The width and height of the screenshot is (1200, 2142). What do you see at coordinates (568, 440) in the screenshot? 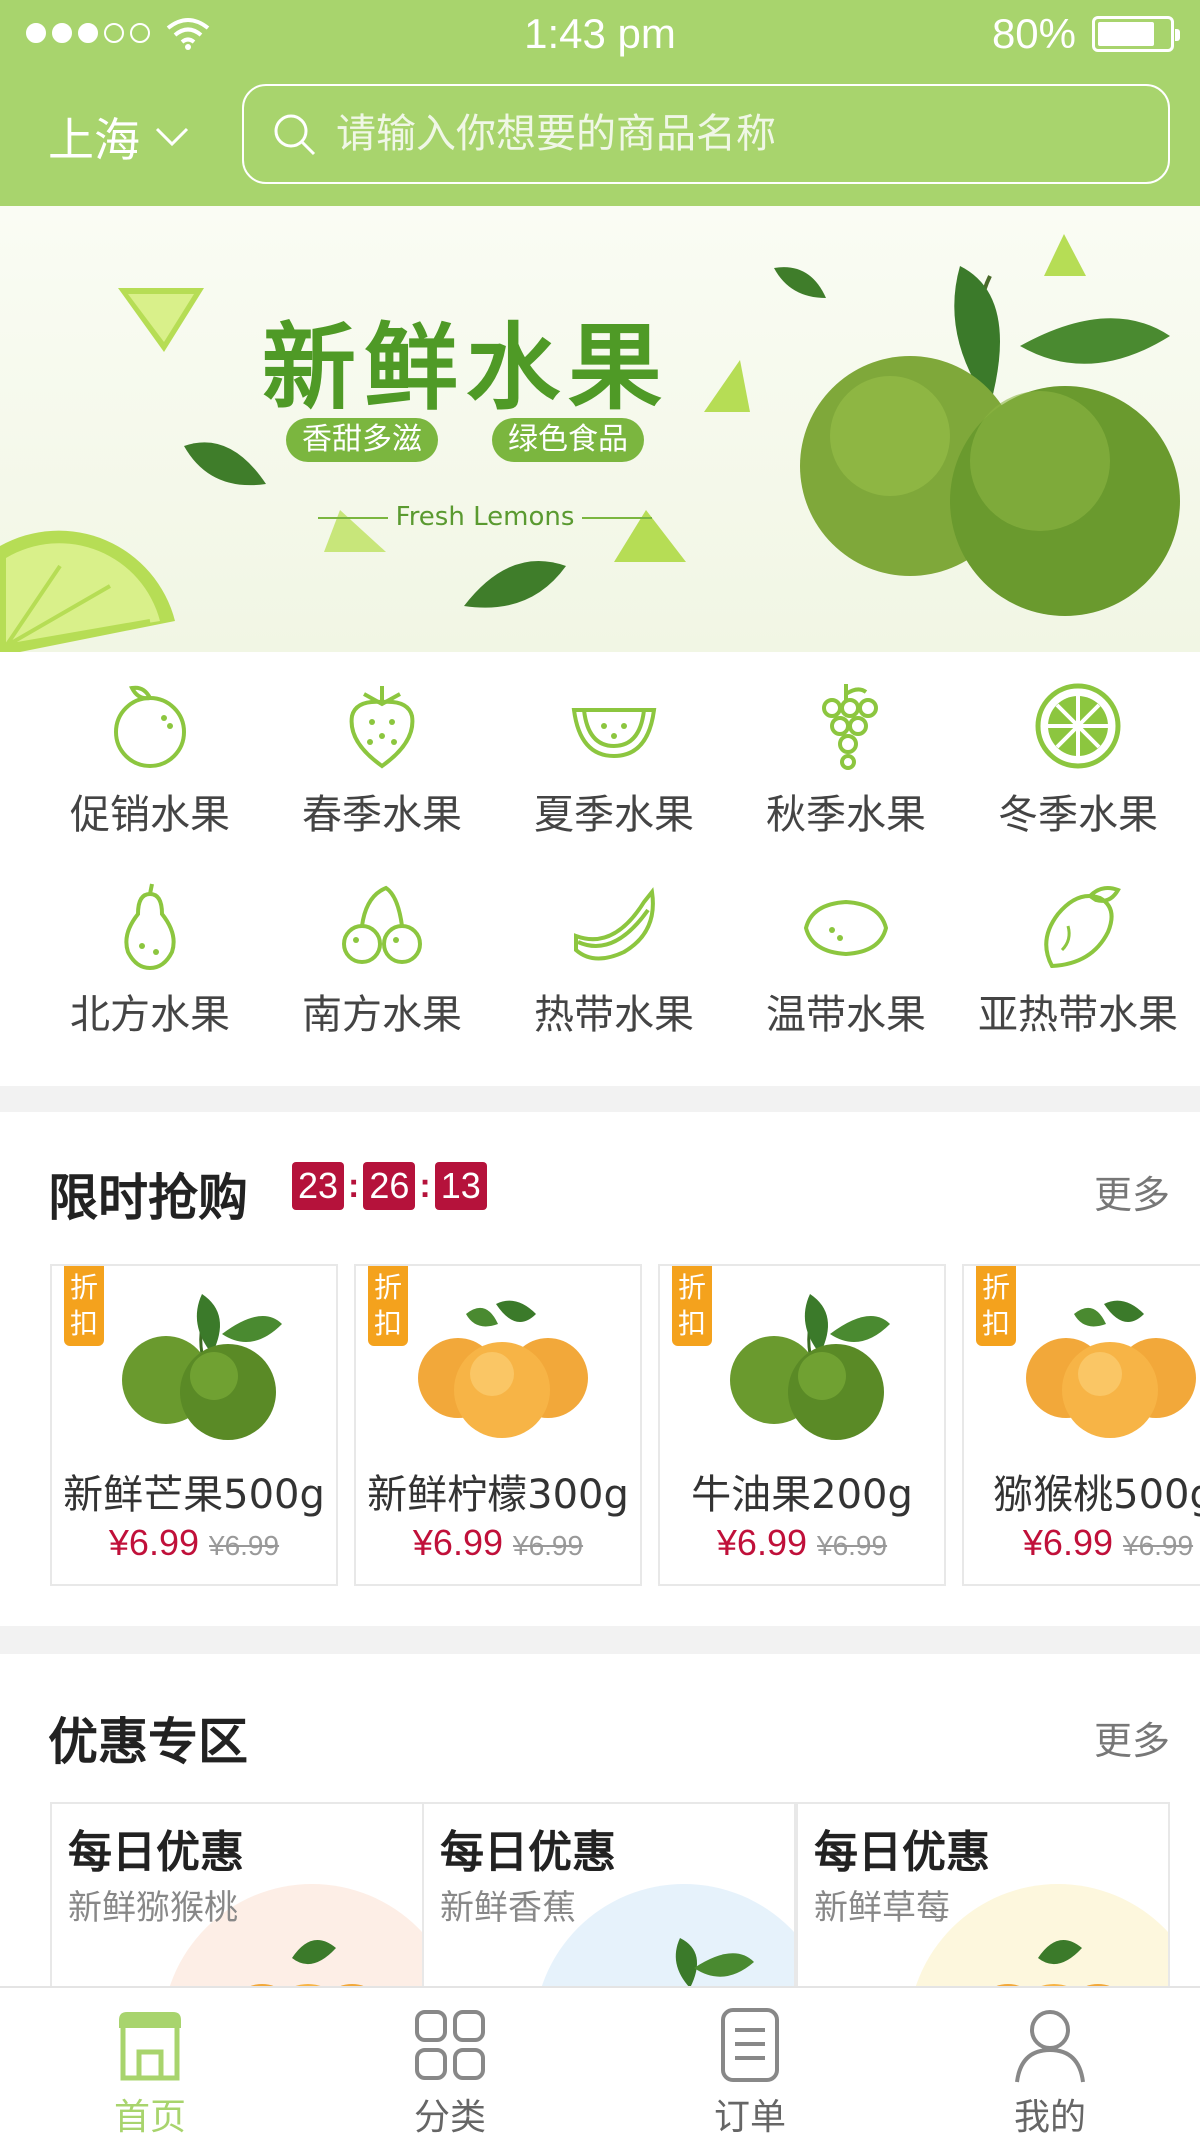
I see `banner-tag: 绿色食品` at bounding box center [568, 440].